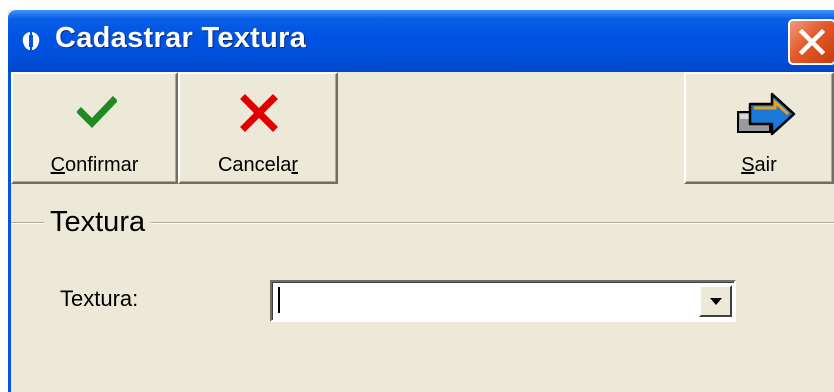 The image size is (834, 392). Describe the element at coordinates (766, 114) in the screenshot. I see `exit-arrow-icon` at that location.